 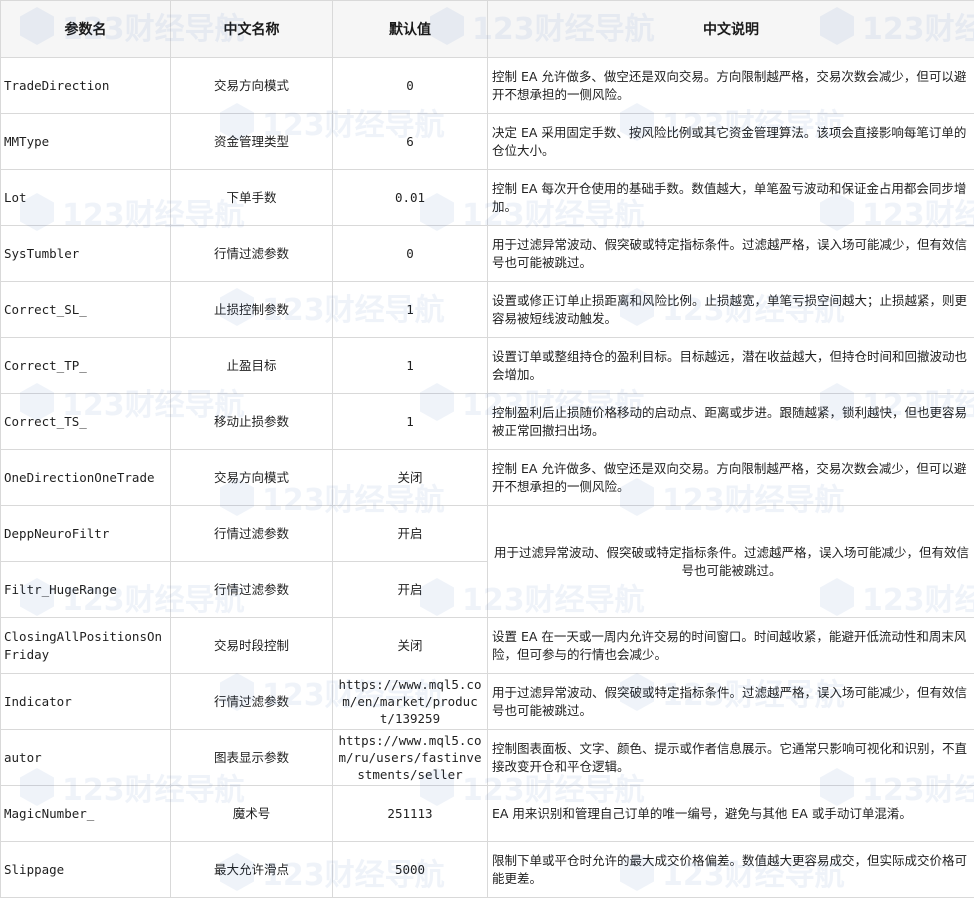 What do you see at coordinates (86, 702) in the screenshot?
I see `param-name-cell: Indicator` at bounding box center [86, 702].